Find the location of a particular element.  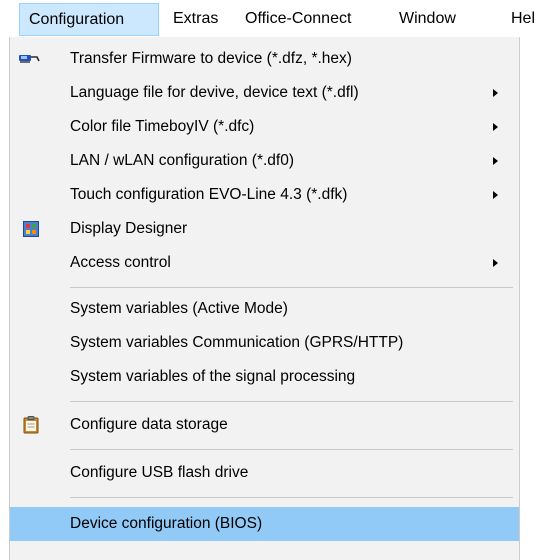

menu-help: Hel is located at coordinates (523, 19).